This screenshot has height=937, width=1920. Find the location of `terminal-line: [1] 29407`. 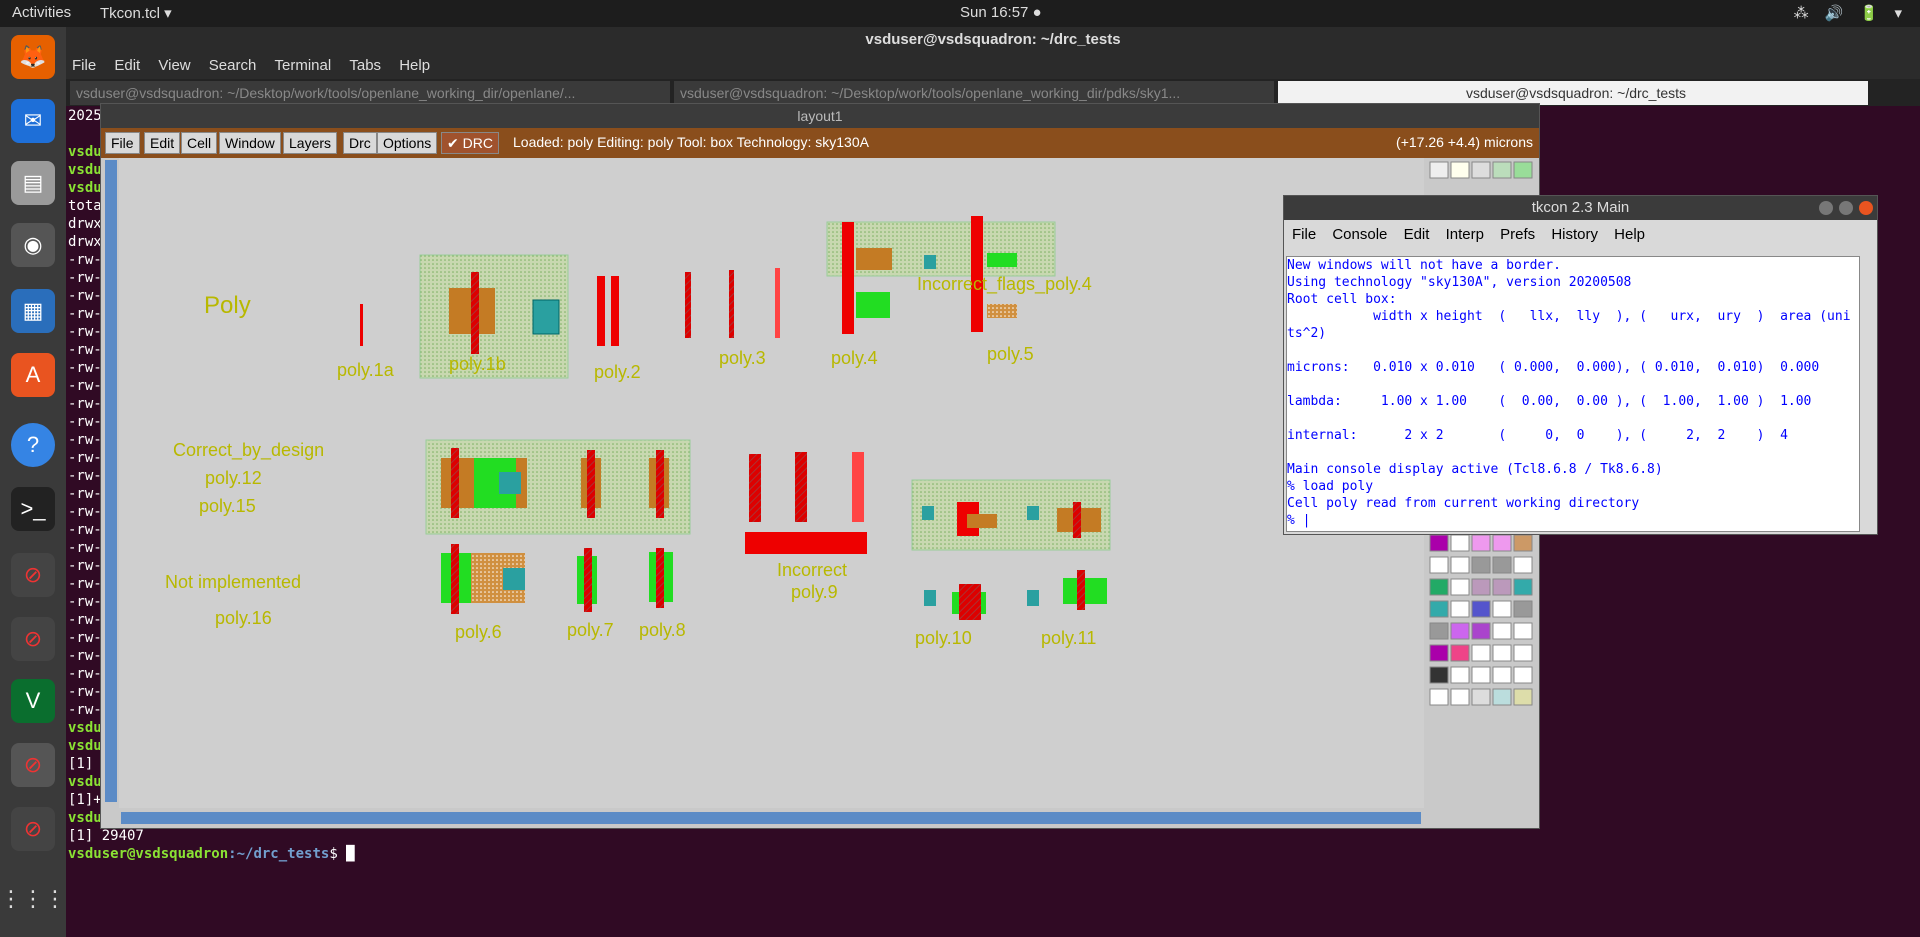

terminal-line: [1] 29407 is located at coordinates (106, 836).